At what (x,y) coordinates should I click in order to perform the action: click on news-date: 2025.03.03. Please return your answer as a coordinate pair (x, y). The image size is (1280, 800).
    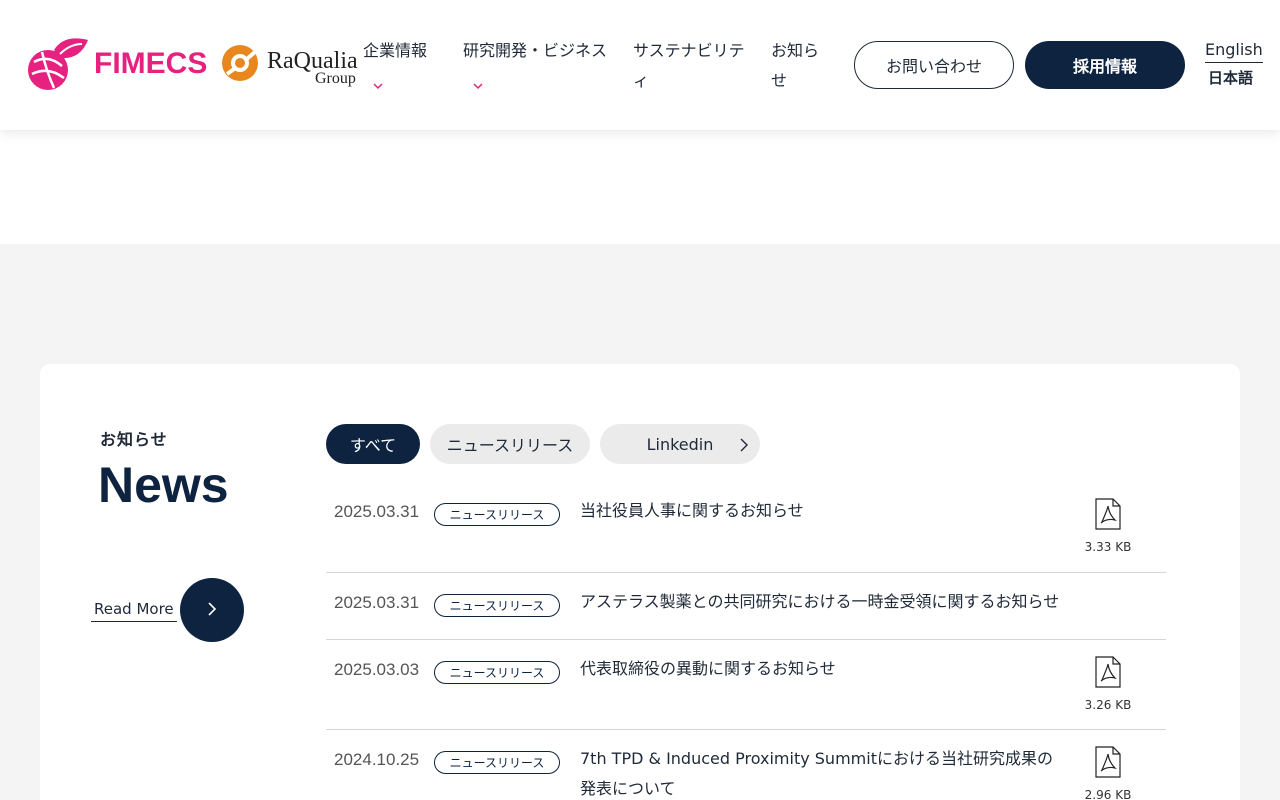
    Looking at the image, I should click on (377, 669).